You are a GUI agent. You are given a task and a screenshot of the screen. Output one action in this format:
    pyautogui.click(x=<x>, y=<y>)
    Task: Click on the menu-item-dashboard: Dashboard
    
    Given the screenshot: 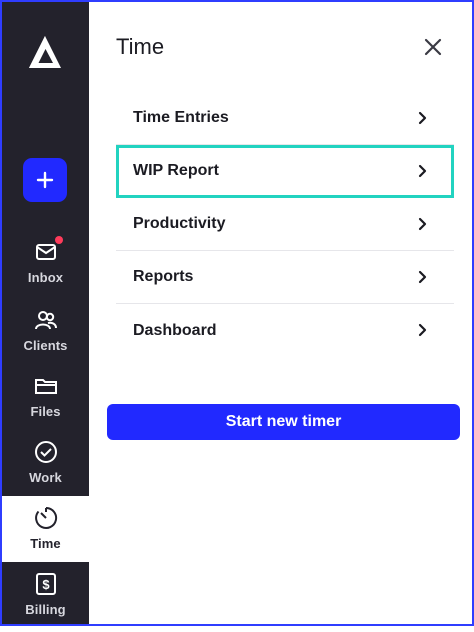 What is the action you would take?
    pyautogui.click(x=285, y=330)
    